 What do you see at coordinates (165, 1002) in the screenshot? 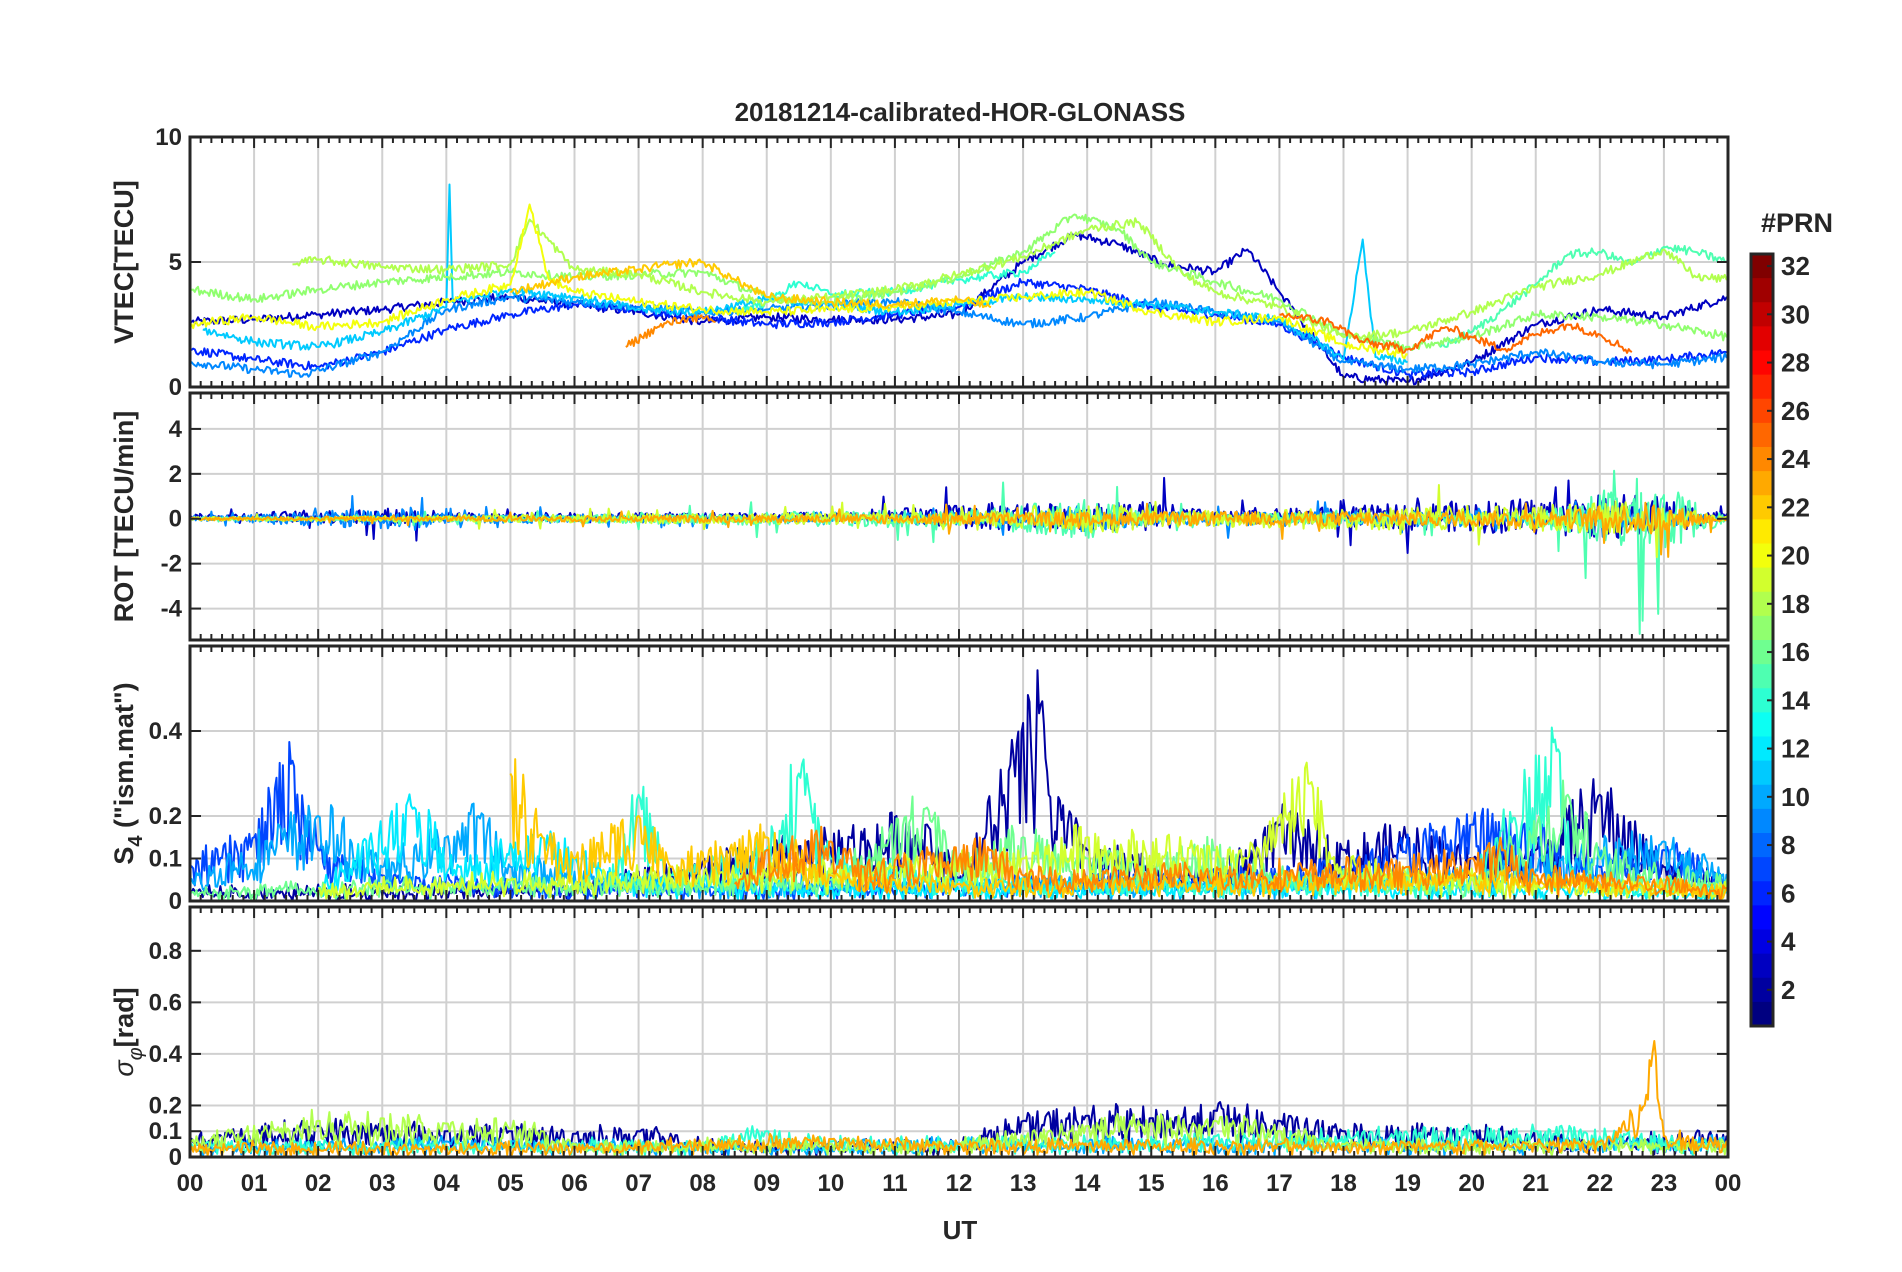
I see `y-tick-label: 0.6` at bounding box center [165, 1002].